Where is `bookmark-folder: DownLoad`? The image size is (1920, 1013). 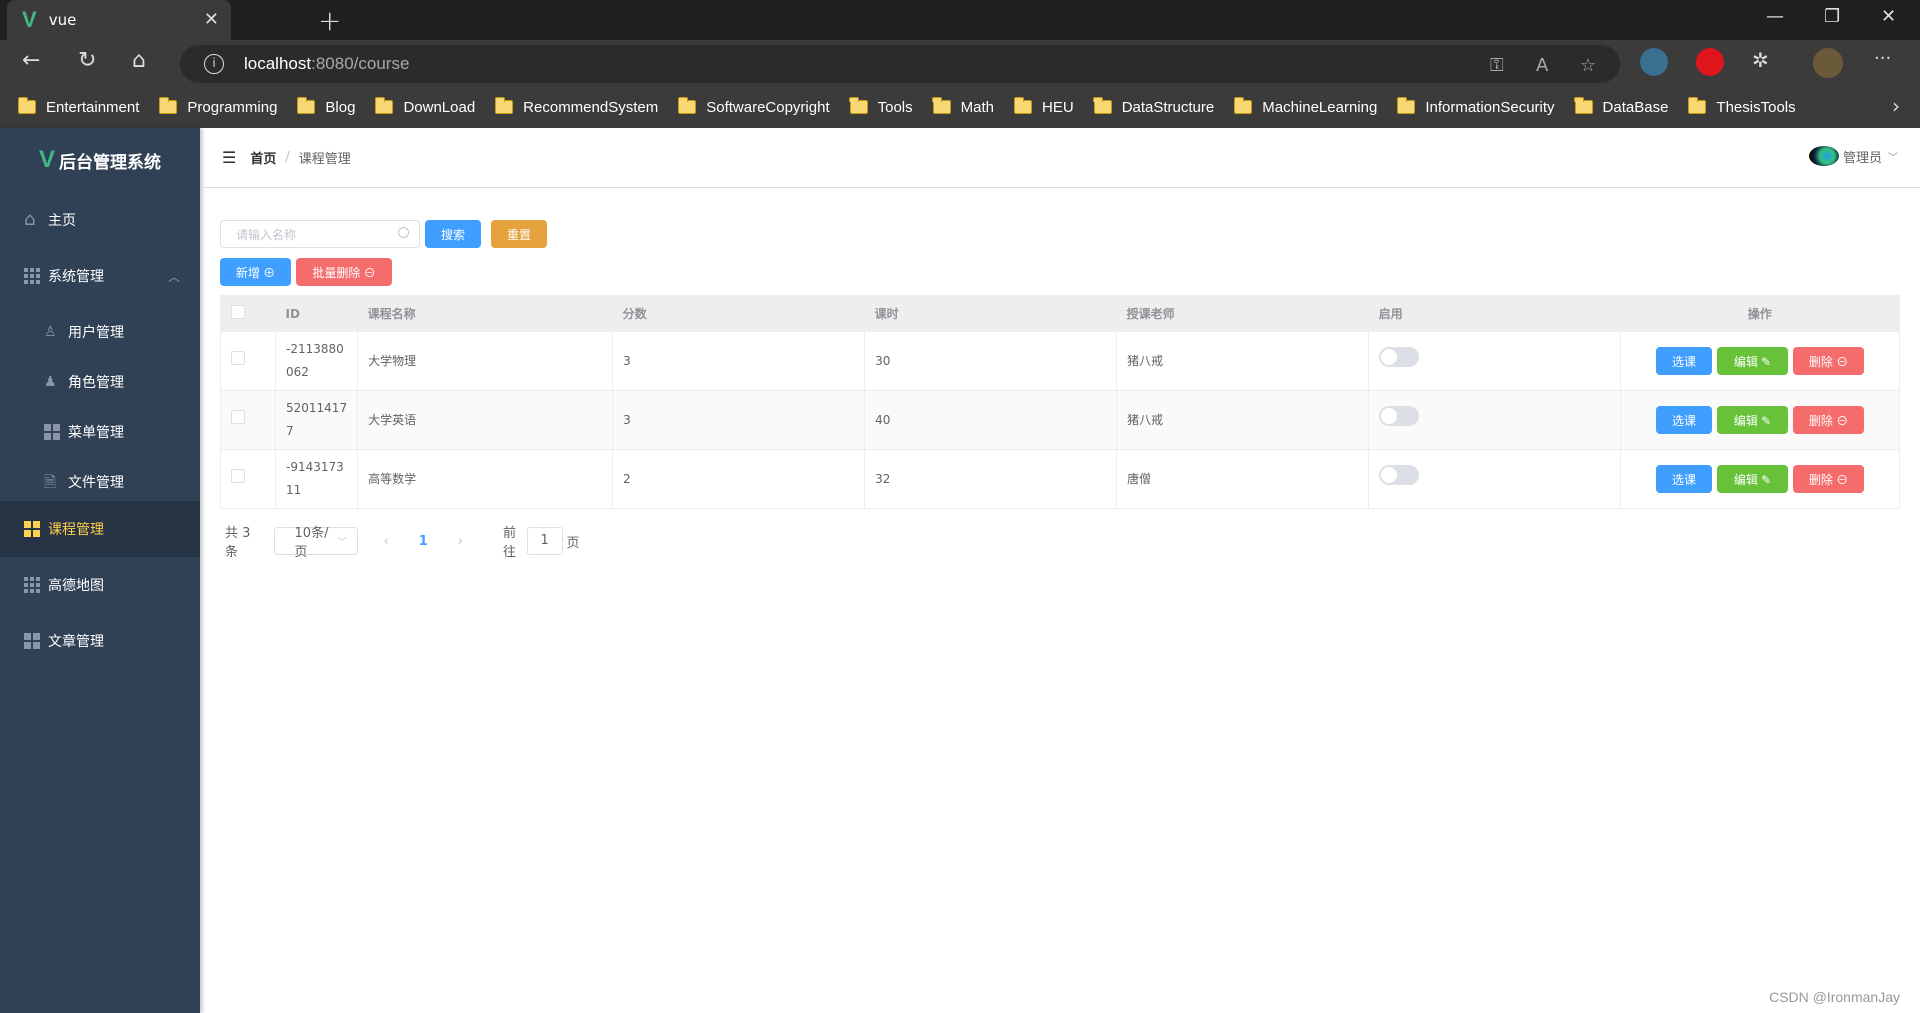 bookmark-folder: DownLoad is located at coordinates (424, 106).